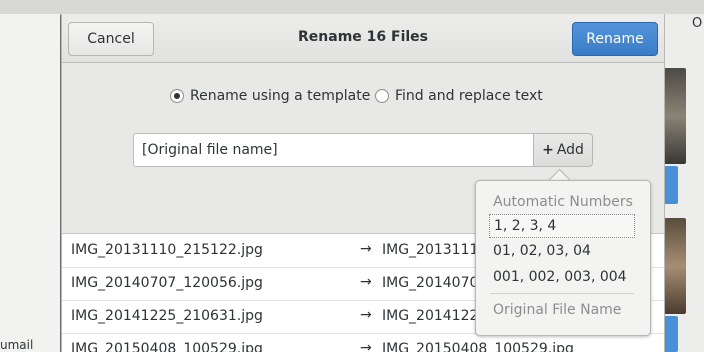 The height and width of the screenshot is (352, 704). Describe the element at coordinates (548, 150) in the screenshot. I see `plus-icon: +` at that location.